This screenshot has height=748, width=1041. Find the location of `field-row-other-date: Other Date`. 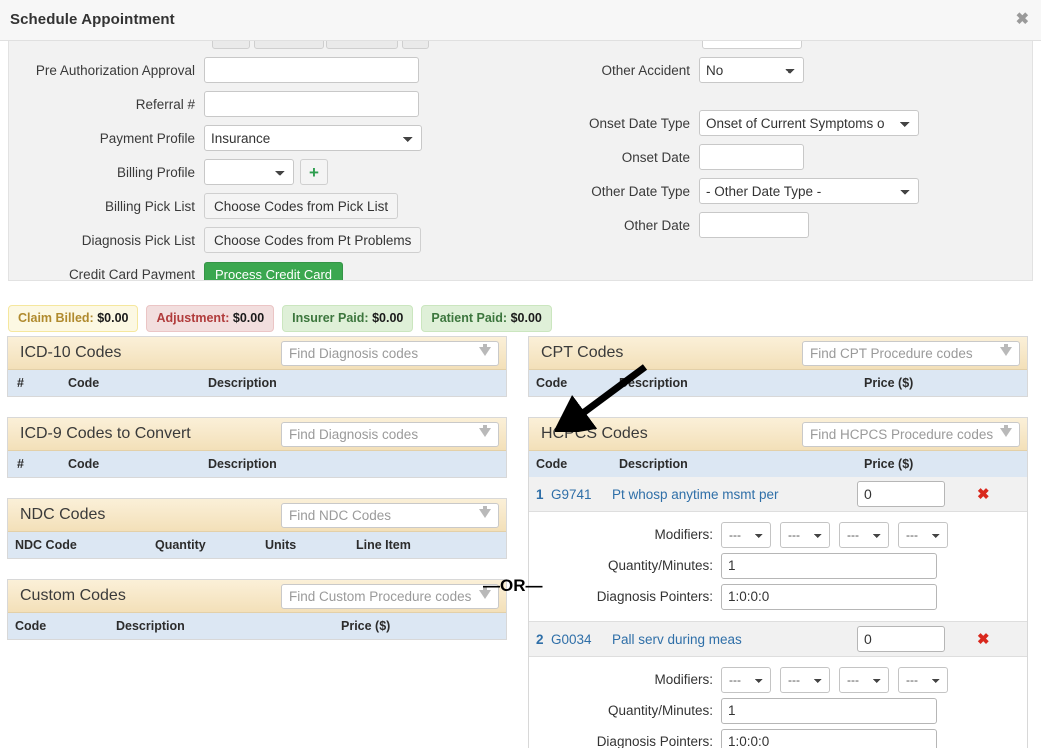

field-row-other-date: Other Date is located at coordinates (780, 225).